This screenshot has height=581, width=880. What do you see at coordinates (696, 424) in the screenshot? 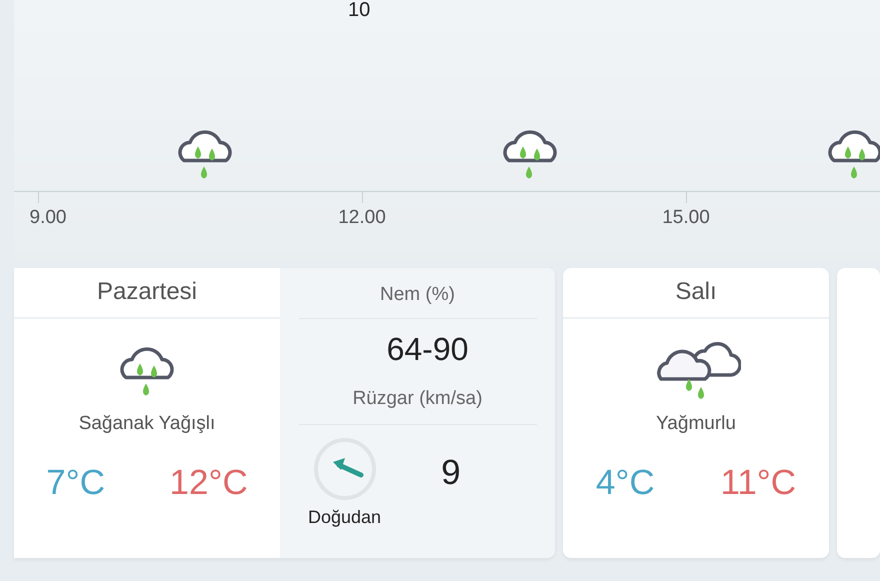
I see `weather-description: Yağmurlu` at bounding box center [696, 424].